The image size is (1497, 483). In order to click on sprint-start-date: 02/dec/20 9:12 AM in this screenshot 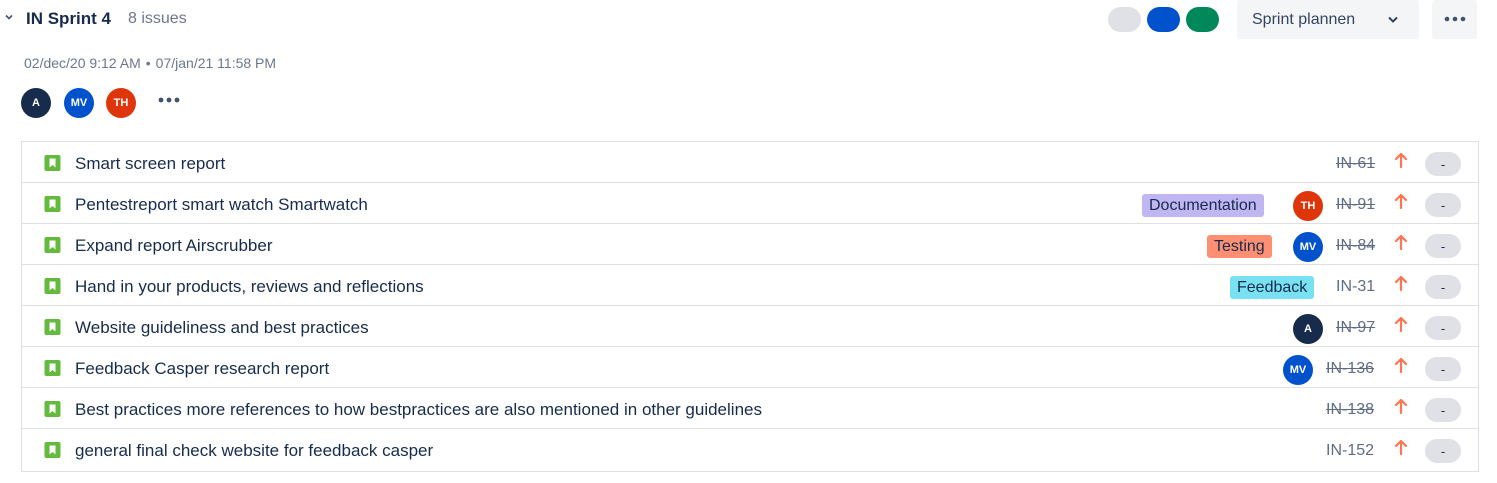, I will do `click(82, 63)`.